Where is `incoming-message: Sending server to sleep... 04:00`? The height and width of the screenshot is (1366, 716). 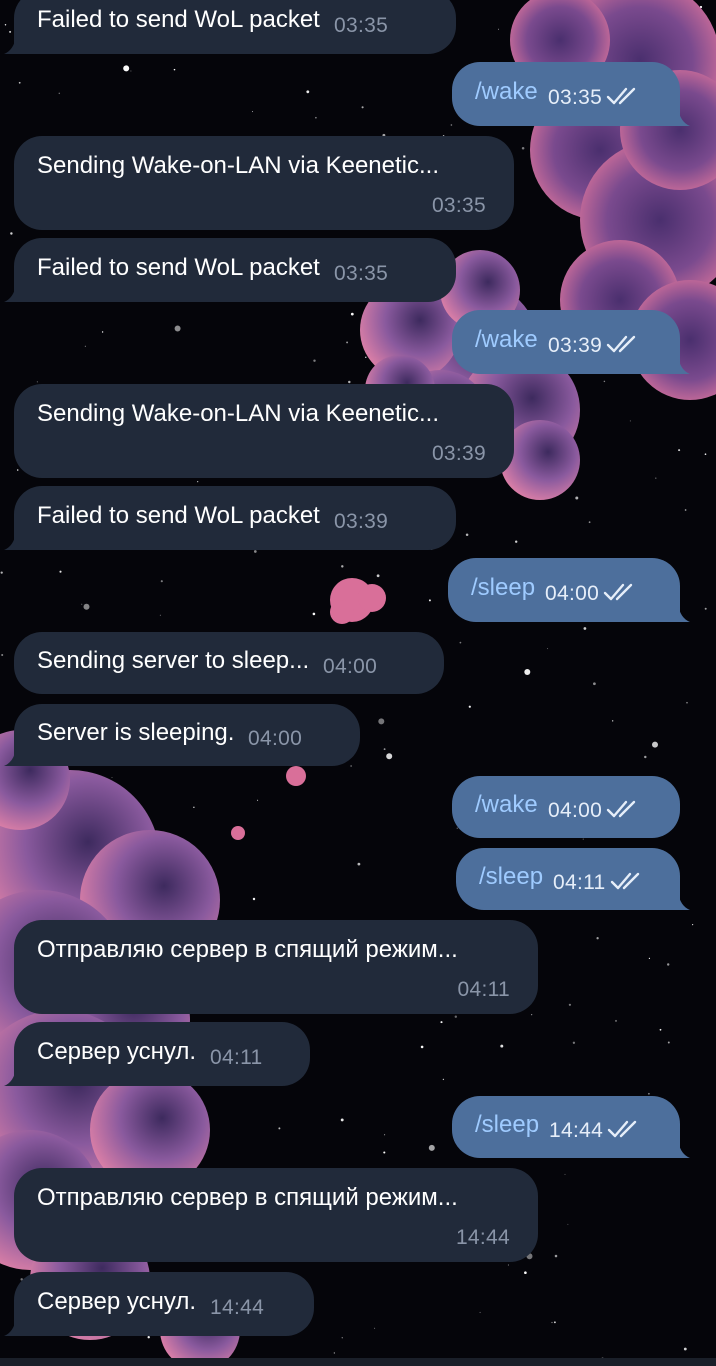
incoming-message: Sending server to sleep... 04:00 is located at coordinates (229, 663).